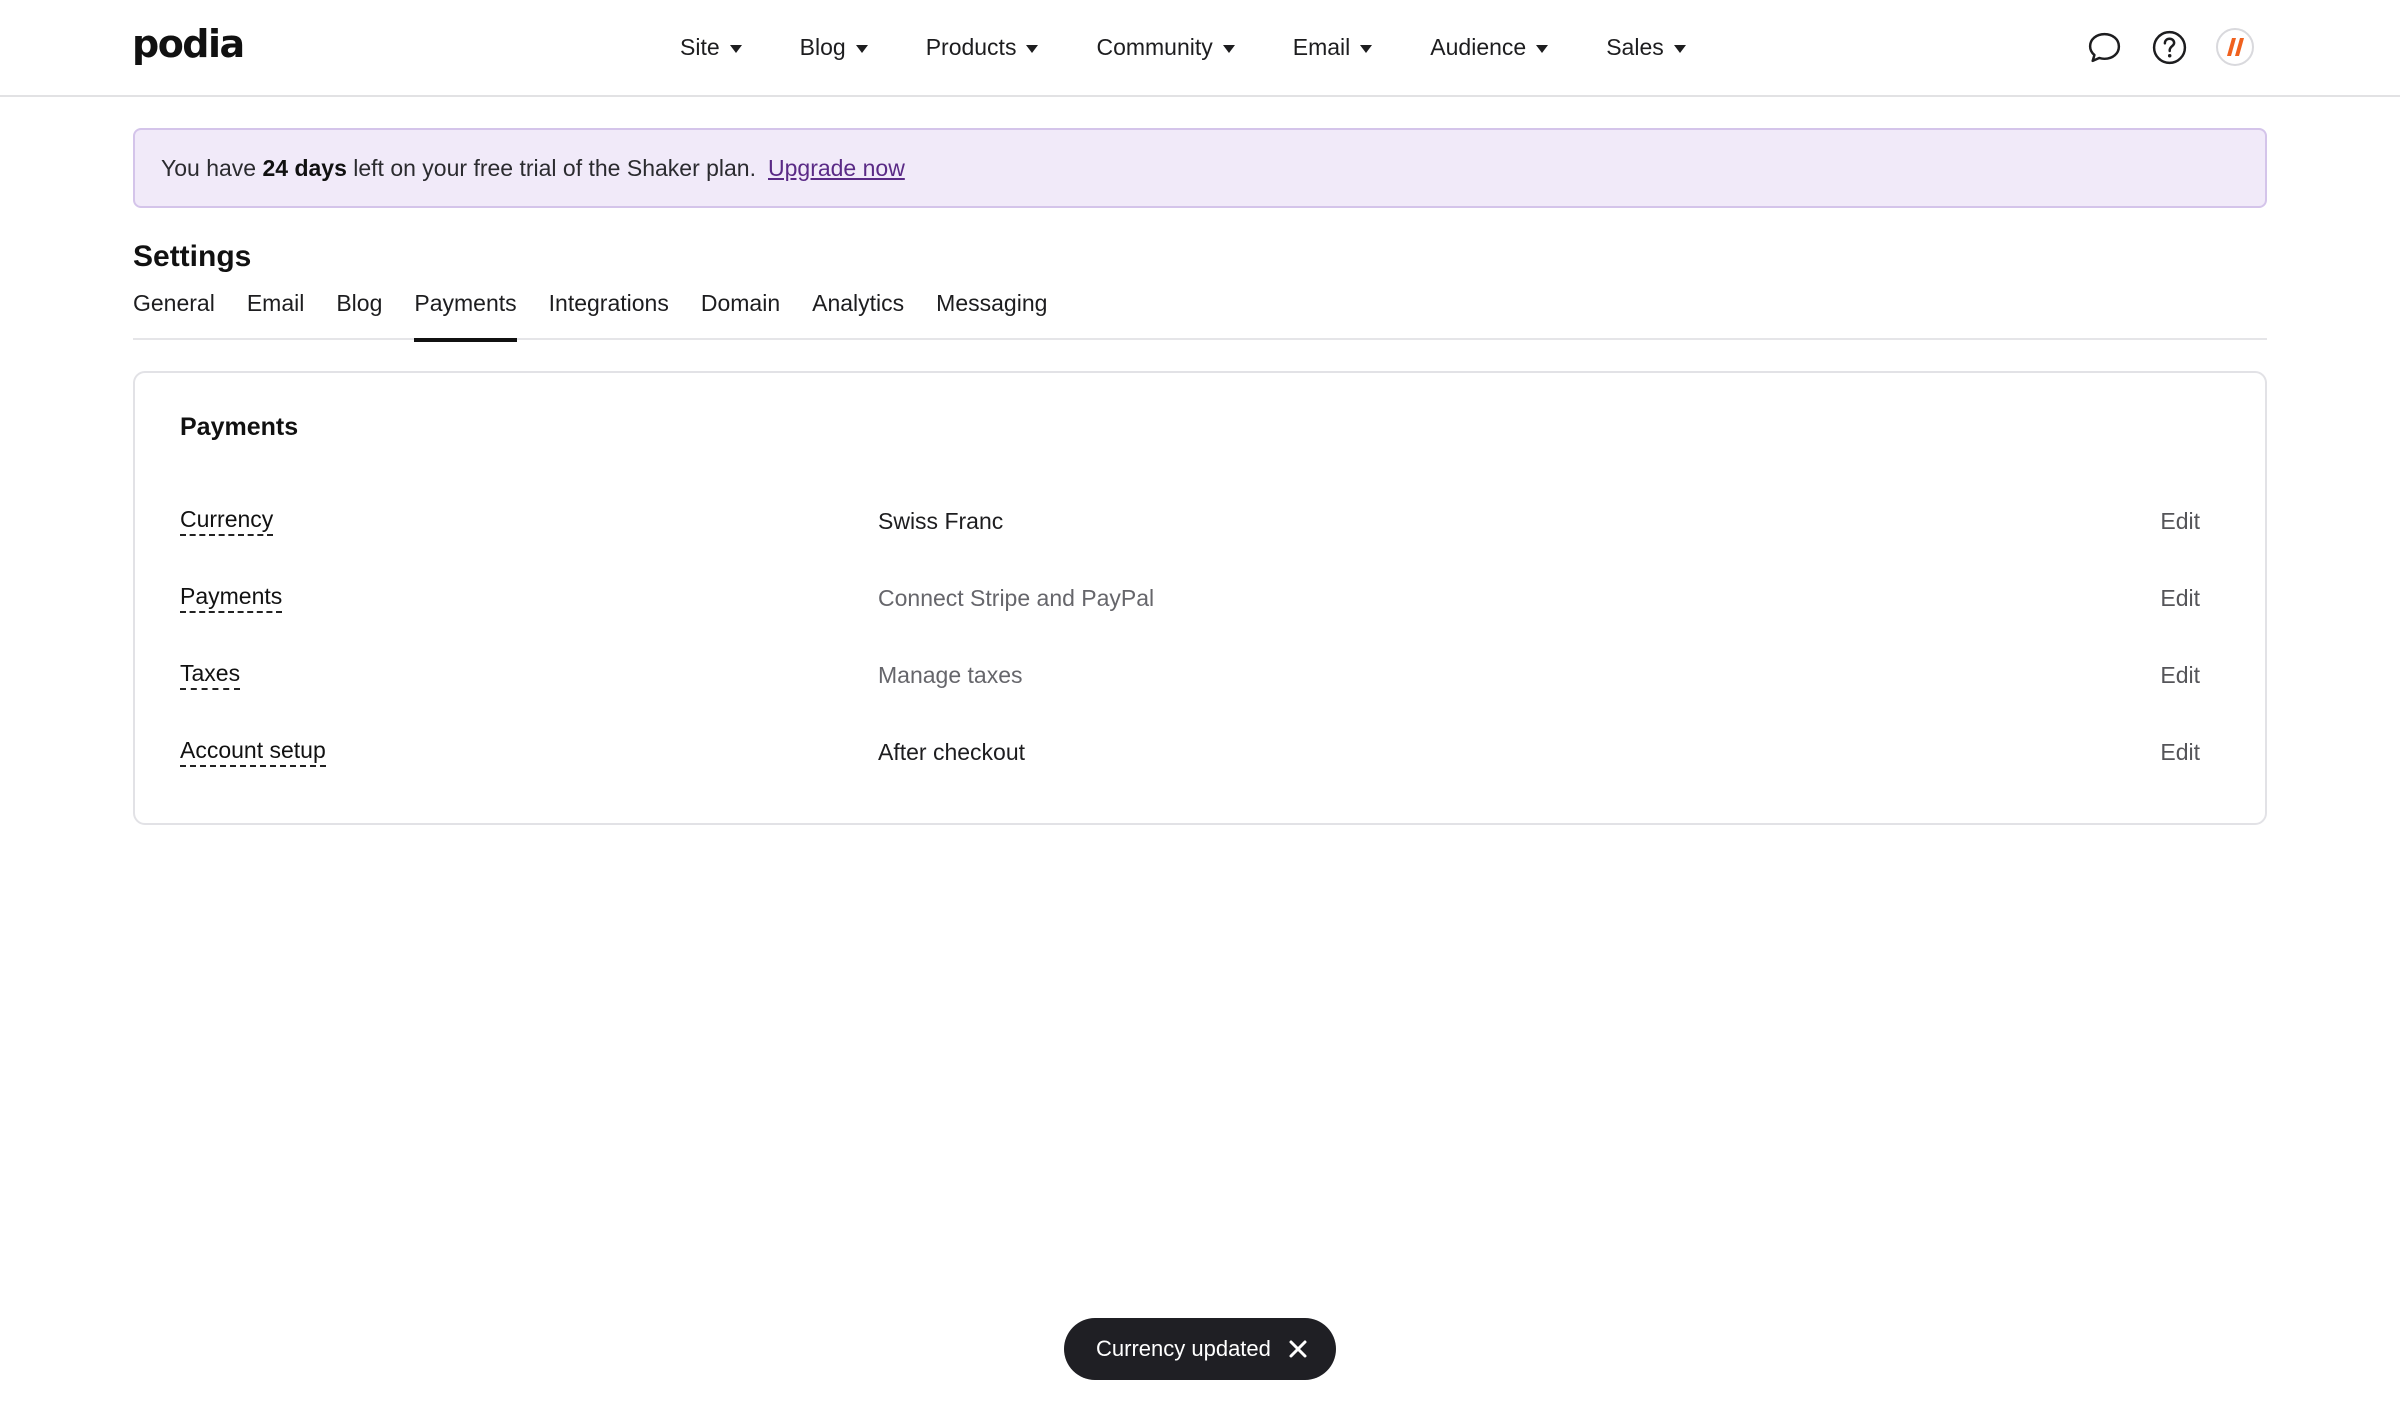  I want to click on nav-menu-sales: Sales, so click(1646, 47).